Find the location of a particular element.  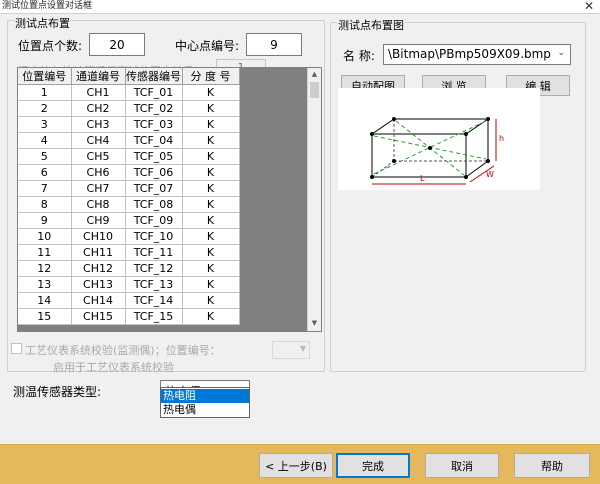

column-header-graduation: 分 度 号 is located at coordinates (211, 76).